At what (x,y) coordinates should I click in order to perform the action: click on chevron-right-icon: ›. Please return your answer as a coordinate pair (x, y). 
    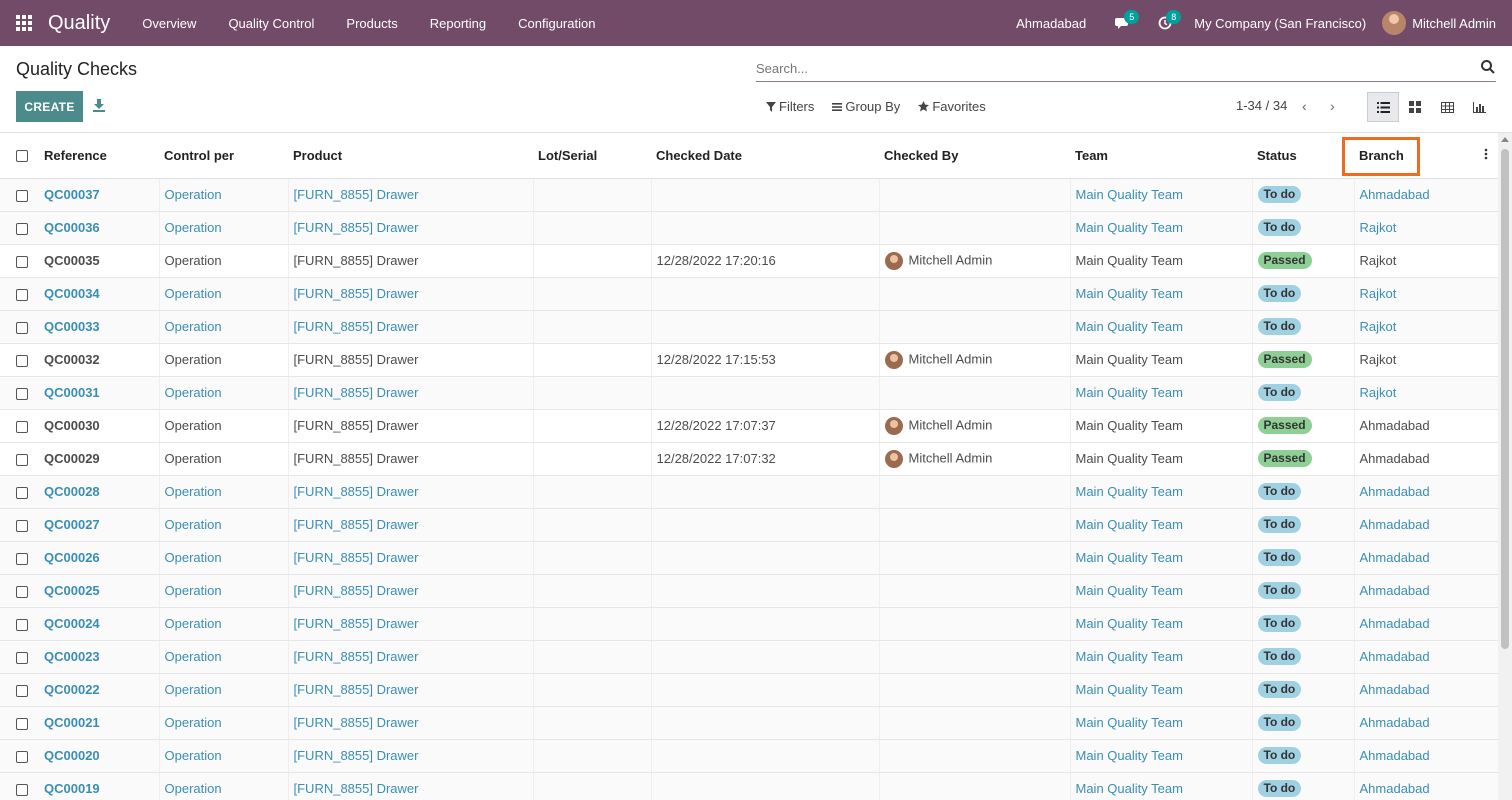
    Looking at the image, I should click on (1332, 106).